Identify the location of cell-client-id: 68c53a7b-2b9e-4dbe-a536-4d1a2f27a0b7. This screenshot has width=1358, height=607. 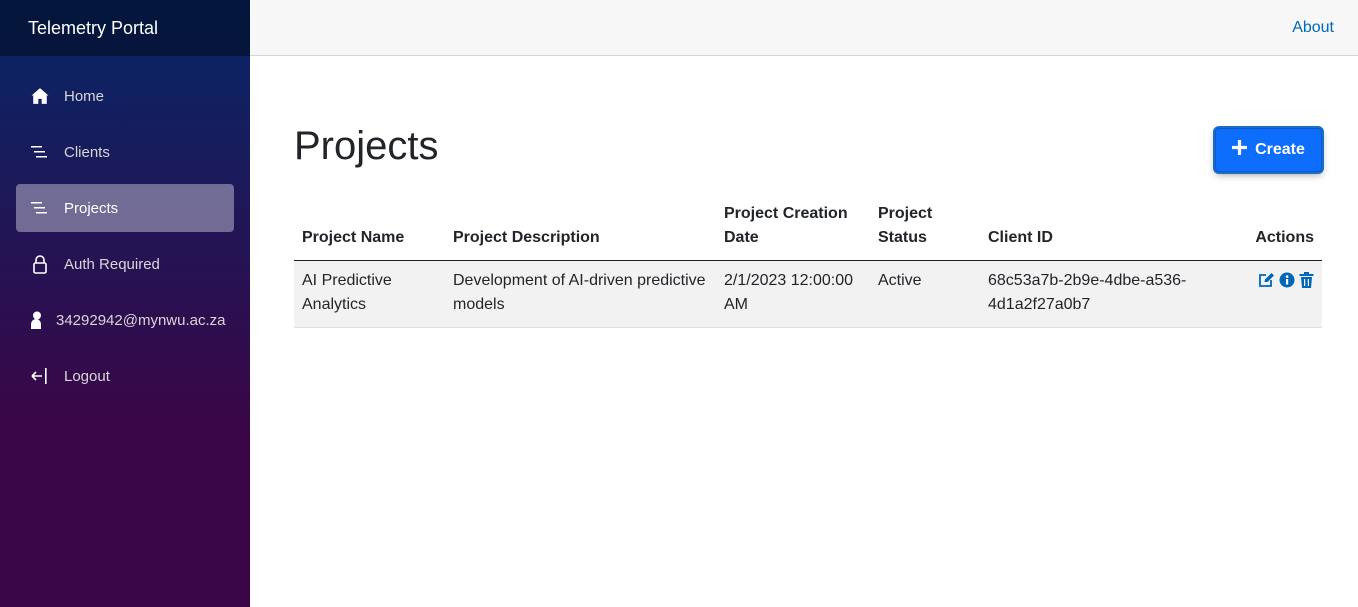
(1087, 292).